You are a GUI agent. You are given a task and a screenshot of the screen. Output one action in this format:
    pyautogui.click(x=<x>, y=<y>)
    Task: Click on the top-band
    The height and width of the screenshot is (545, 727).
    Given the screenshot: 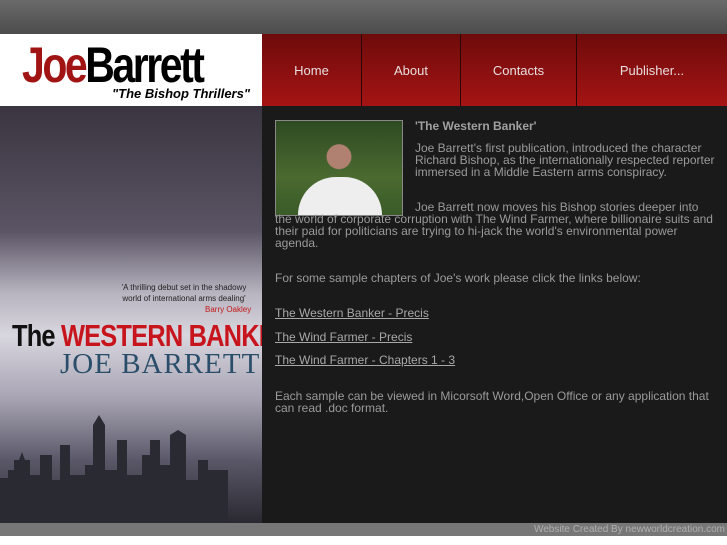 What is the action you would take?
    pyautogui.click(x=363, y=17)
    